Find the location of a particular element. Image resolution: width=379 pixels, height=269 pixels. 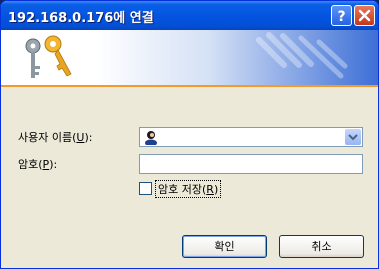

combobox-dropdown-button is located at coordinates (353, 137).